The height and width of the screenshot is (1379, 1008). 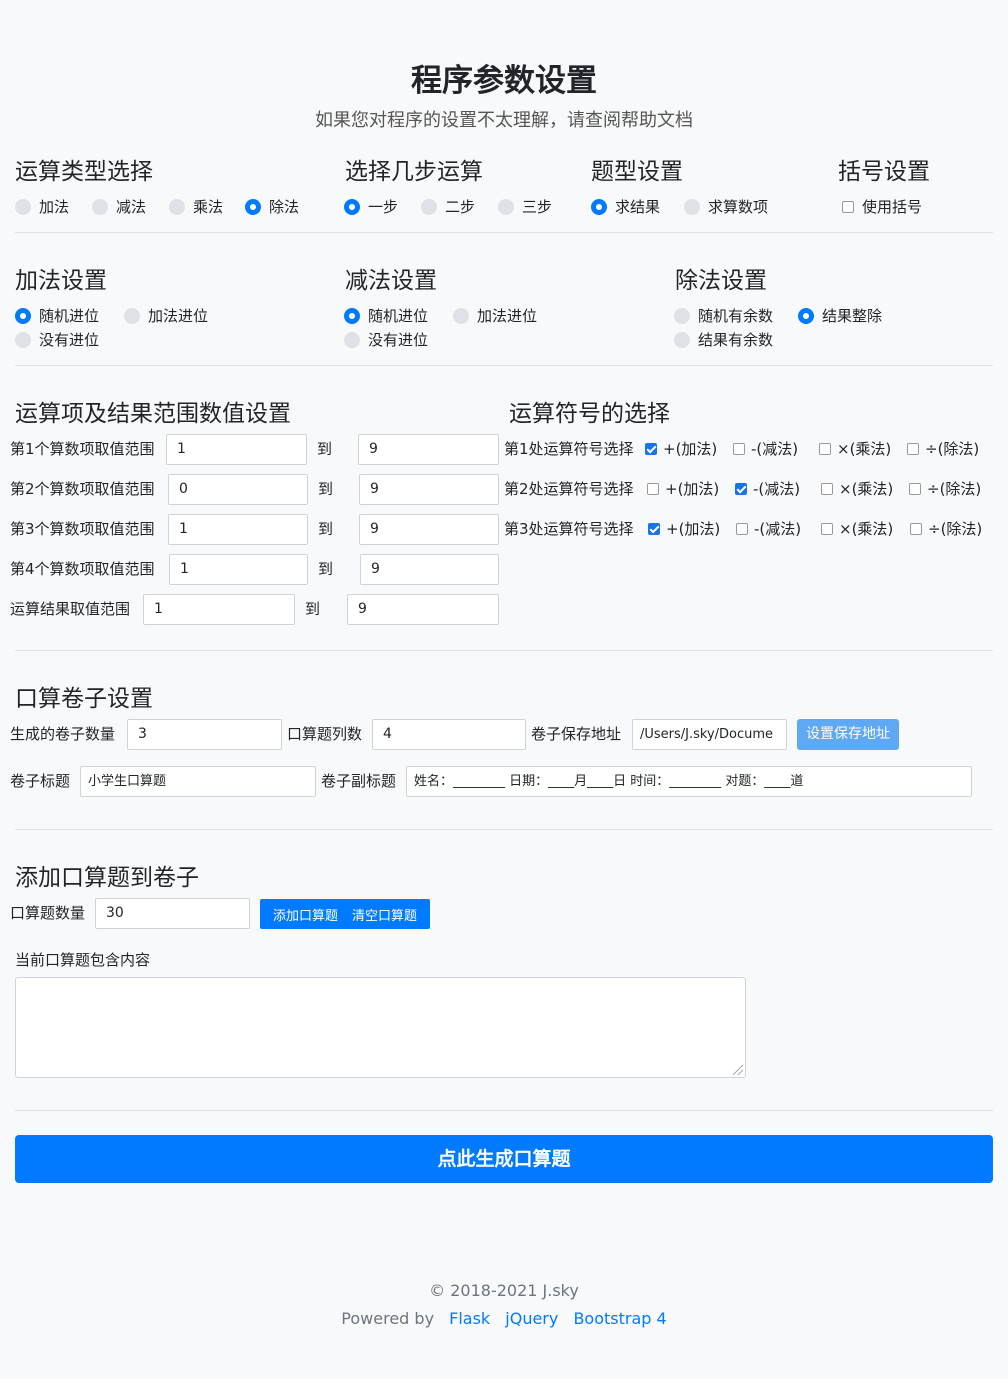 I want to click on symbol-1-div-checkbox: ÷(除法), so click(x=943, y=448).